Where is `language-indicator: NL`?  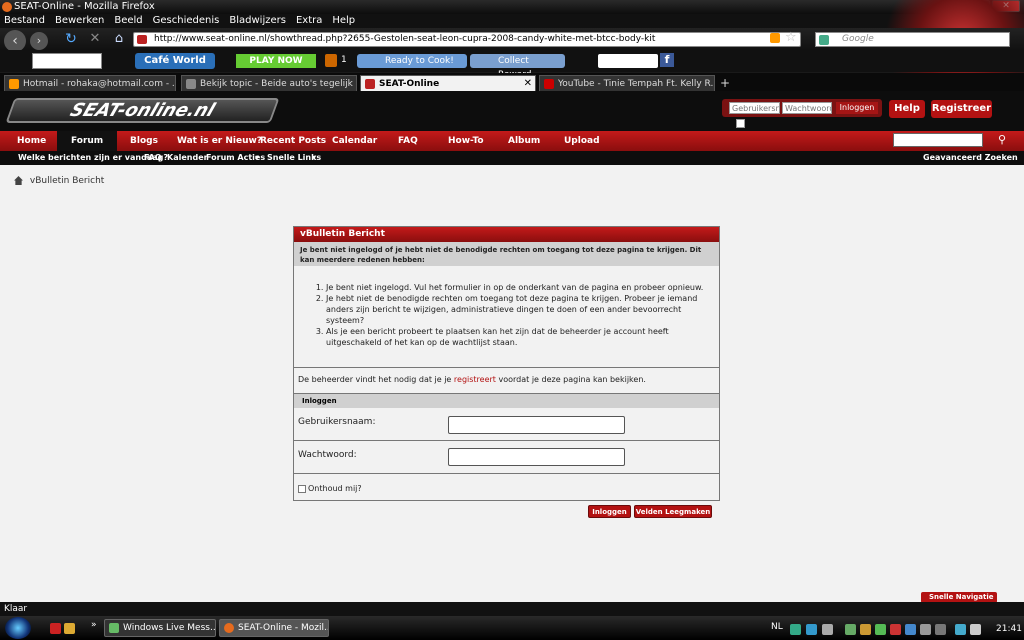 language-indicator: NL is located at coordinates (777, 627).